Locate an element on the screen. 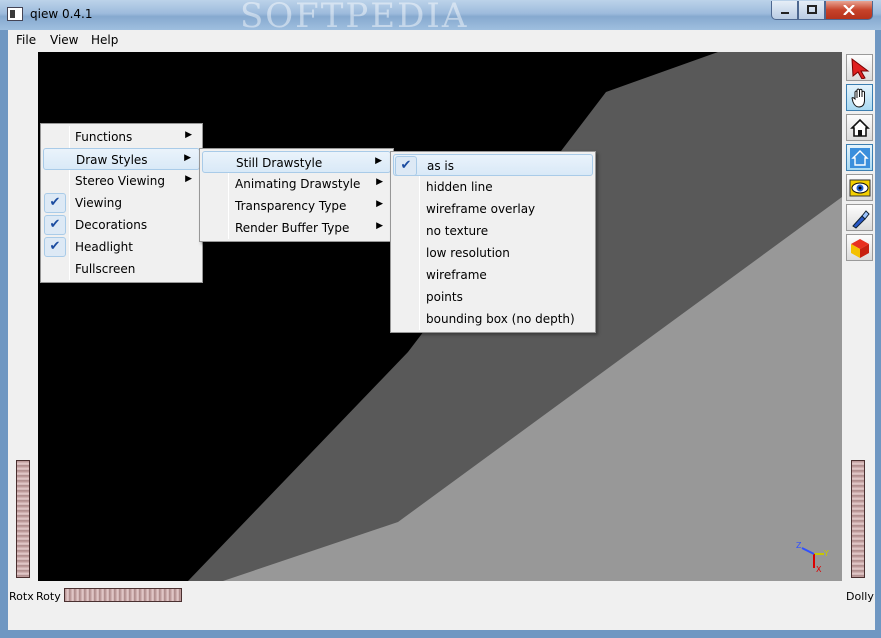 Image resolution: width=881 pixels, height=638 pixels. home-icon is located at coordinates (859, 127).